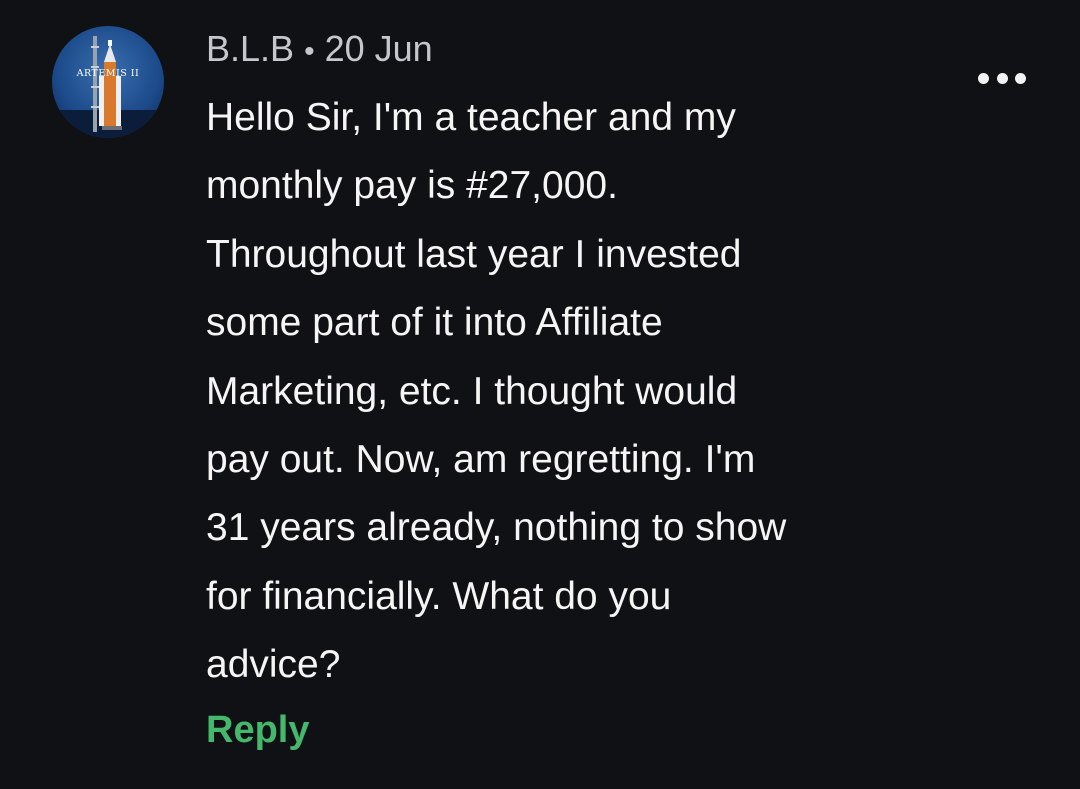 This screenshot has height=789, width=1080. I want to click on avatar: ARTEMIS II, so click(108, 82).